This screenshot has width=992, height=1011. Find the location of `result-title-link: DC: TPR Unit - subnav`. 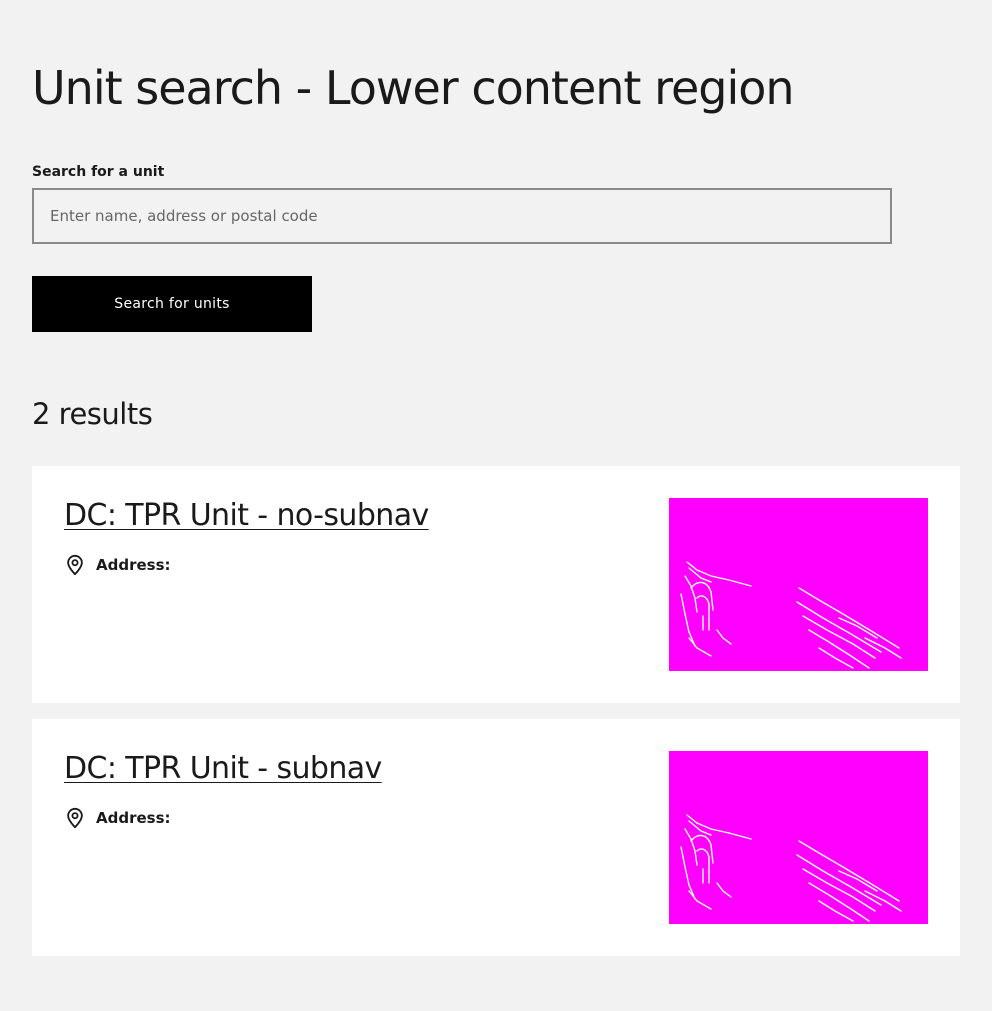

result-title-link: DC: TPR Unit - subnav is located at coordinates (223, 769).